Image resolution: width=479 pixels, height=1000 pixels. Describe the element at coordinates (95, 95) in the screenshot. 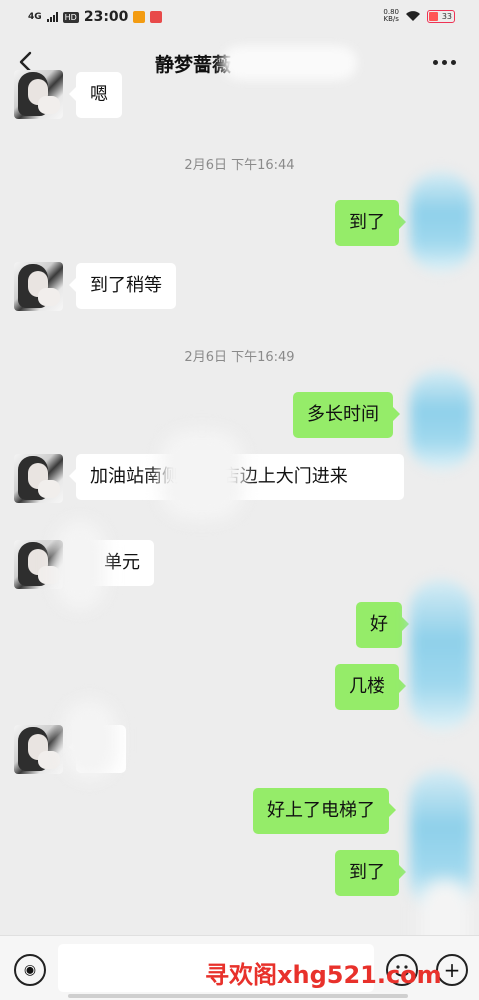

I see `message-bubble-in: 嗯` at that location.